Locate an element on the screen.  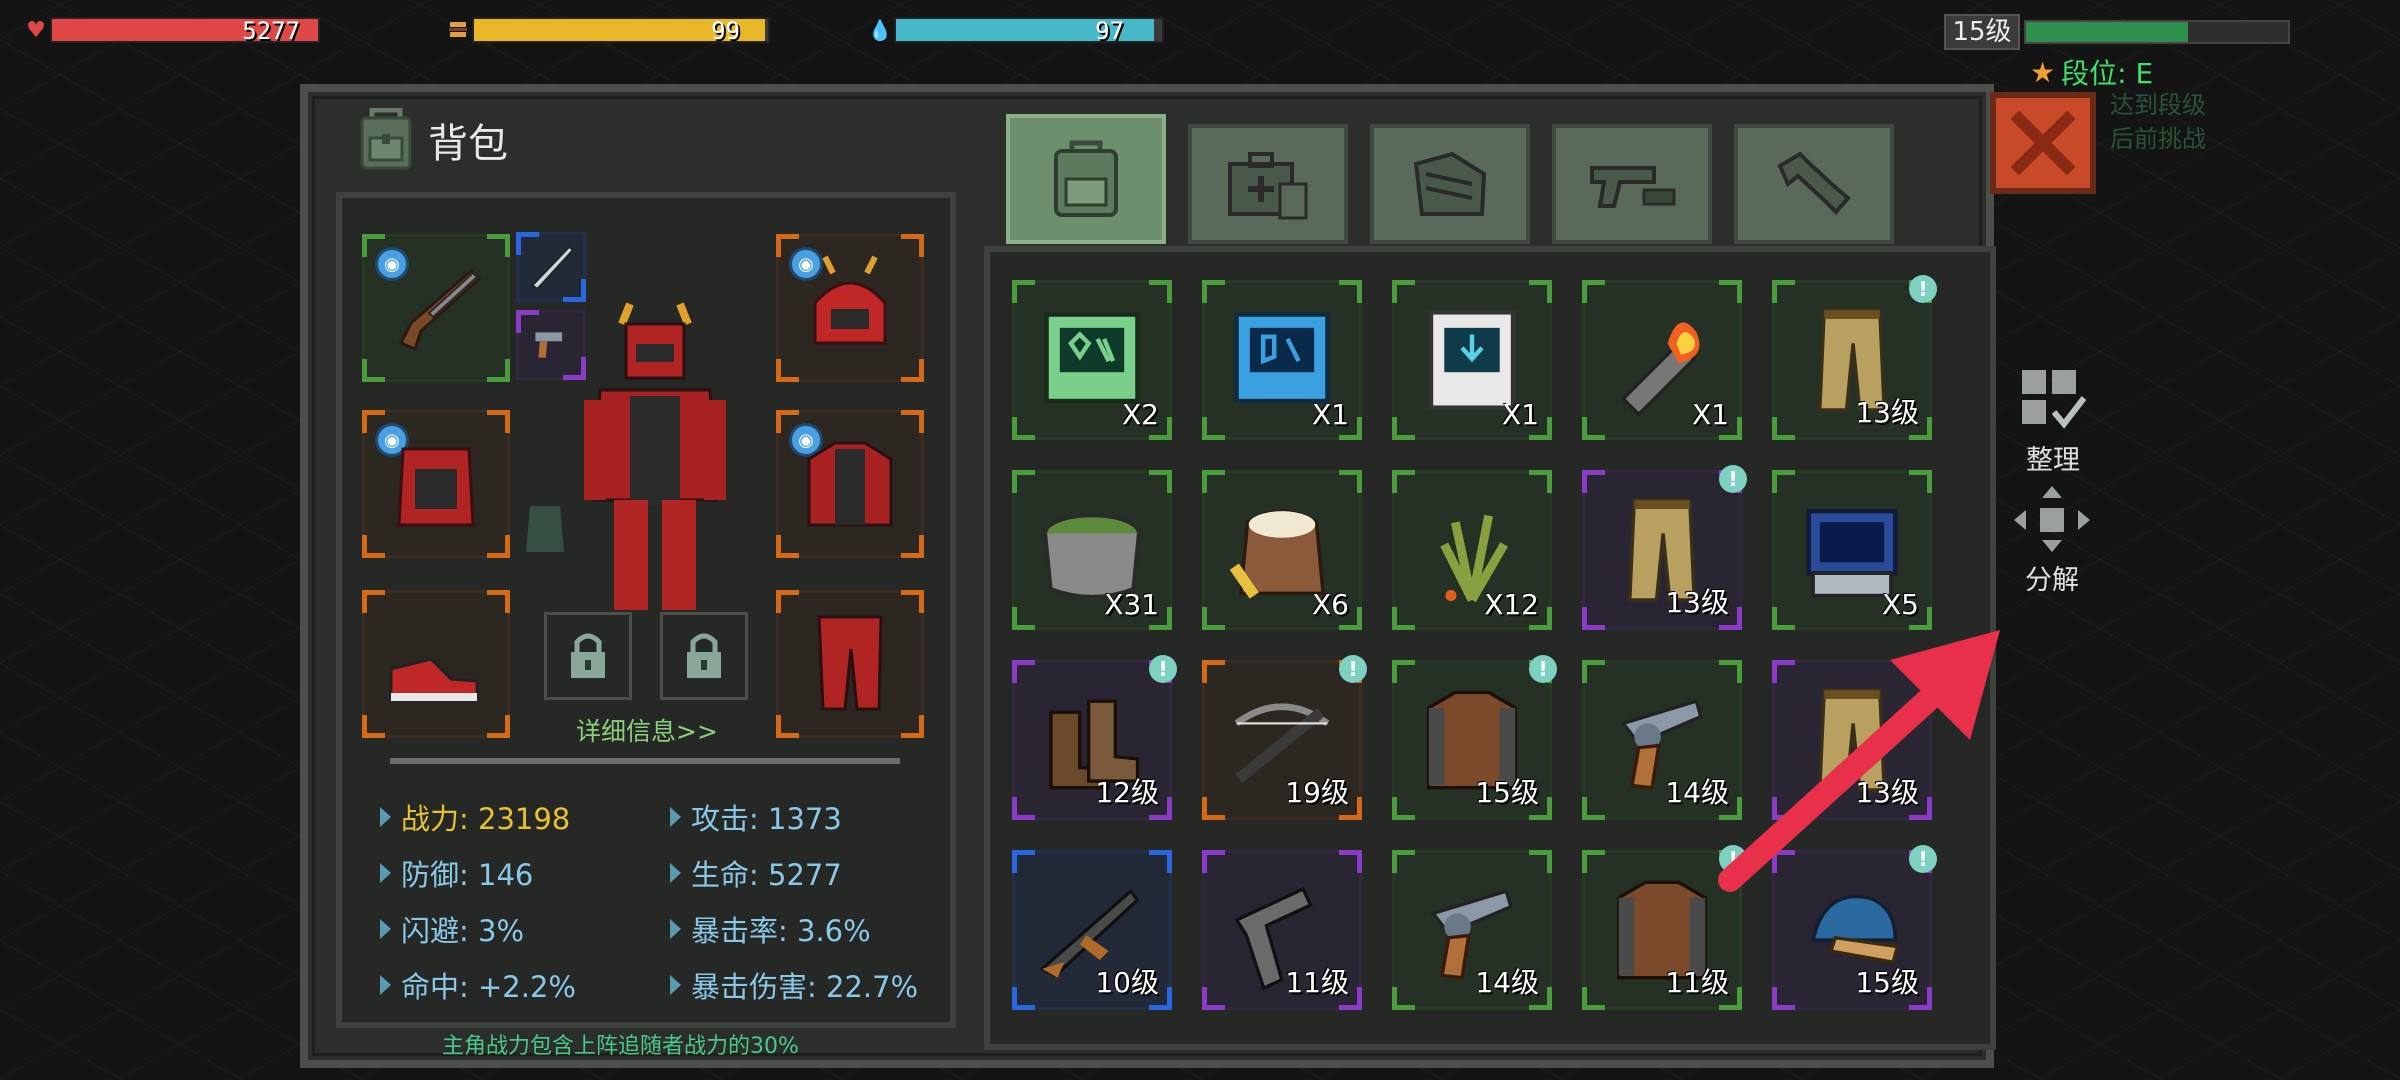
player-level: 15级 is located at coordinates (1982, 32).